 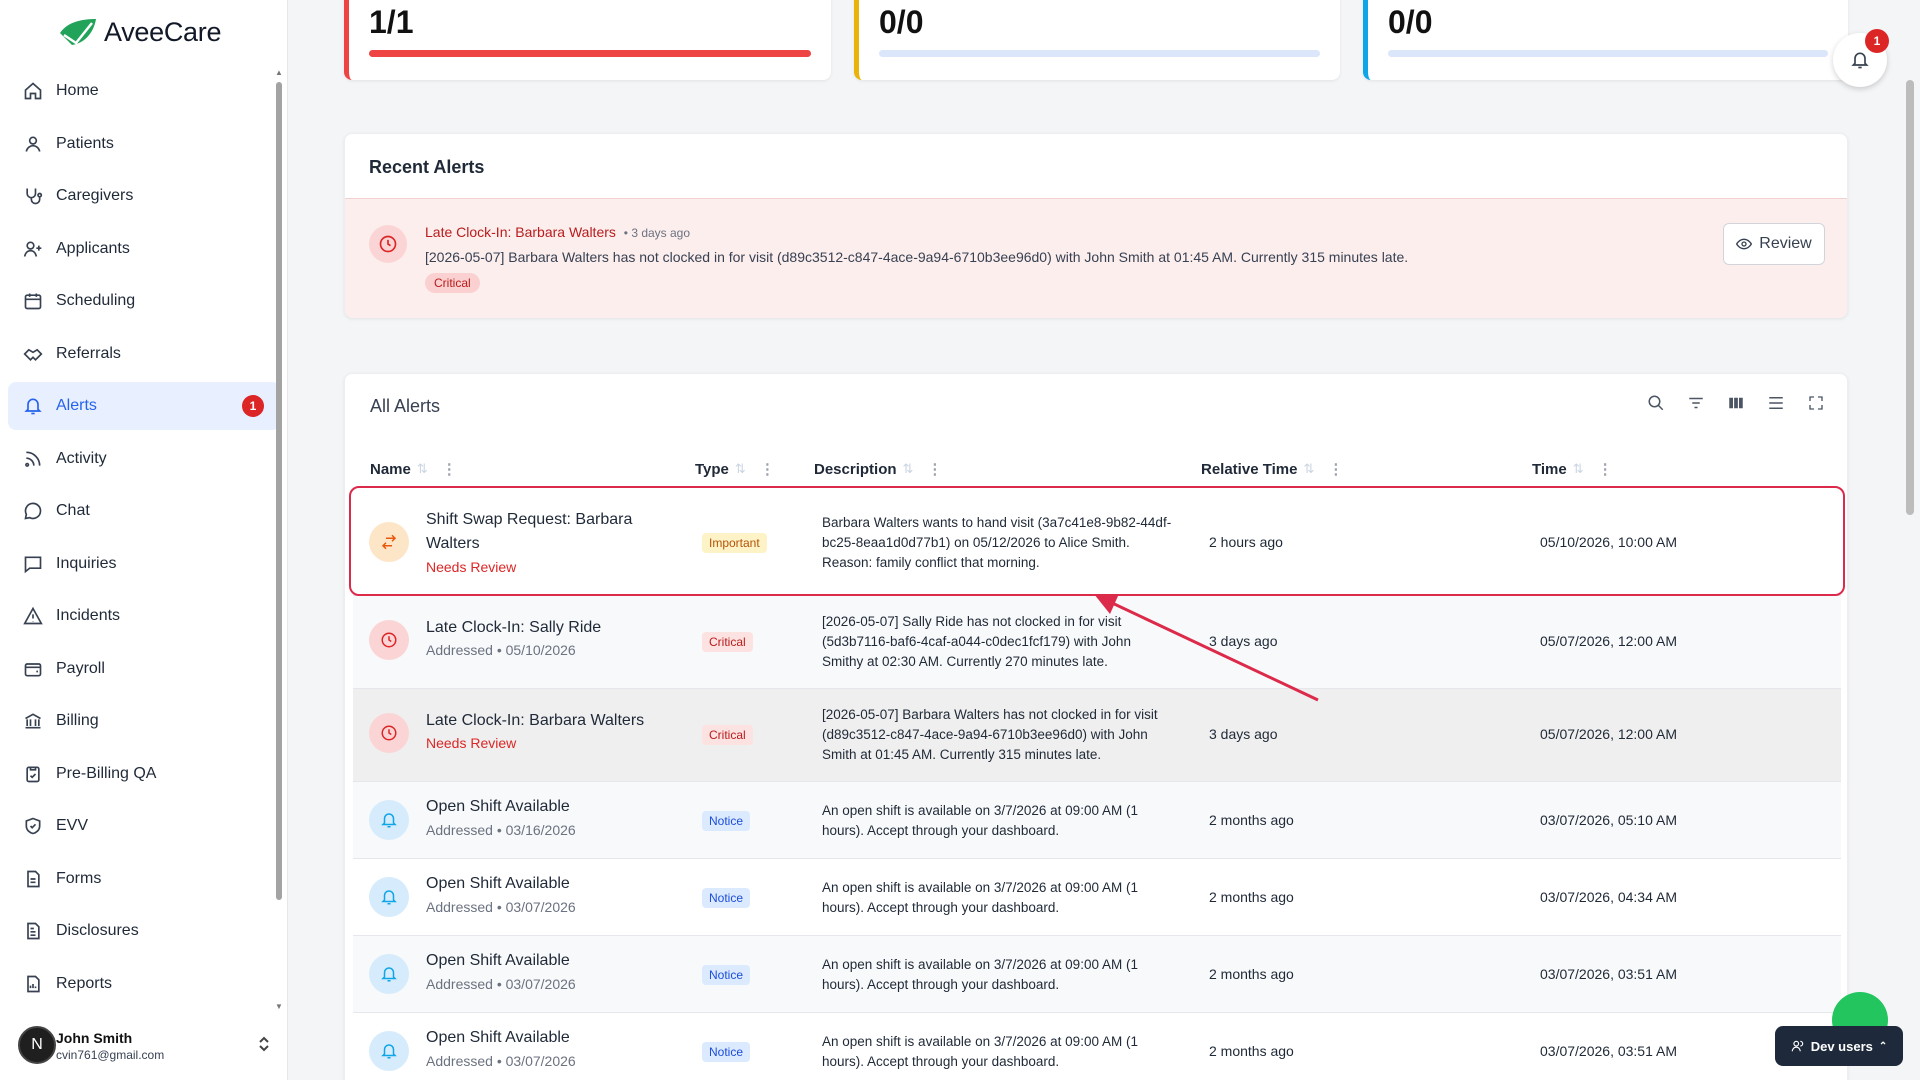 I want to click on type-badge: Critical, so click(x=727, y=642).